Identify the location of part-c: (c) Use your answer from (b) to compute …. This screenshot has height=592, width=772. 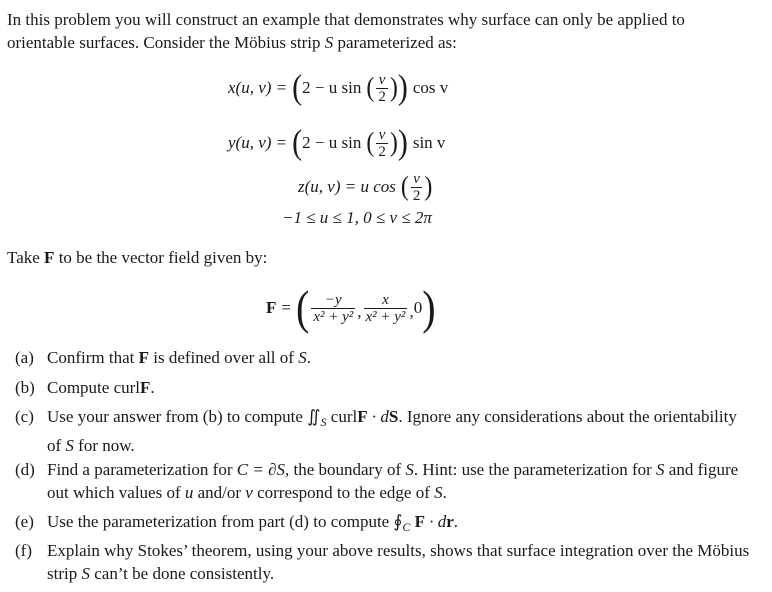
(385, 431).